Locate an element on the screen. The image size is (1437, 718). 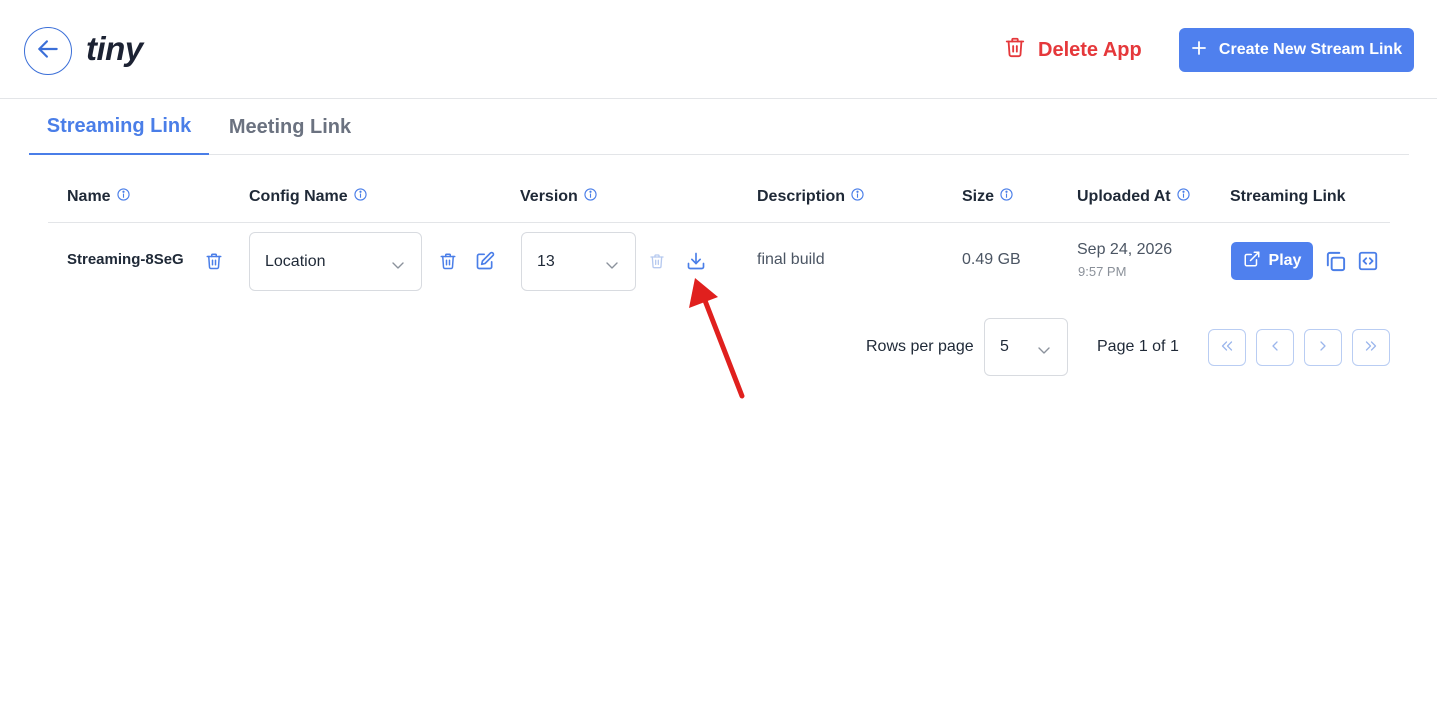
chevrons-left-icon is located at coordinates (1227, 348).